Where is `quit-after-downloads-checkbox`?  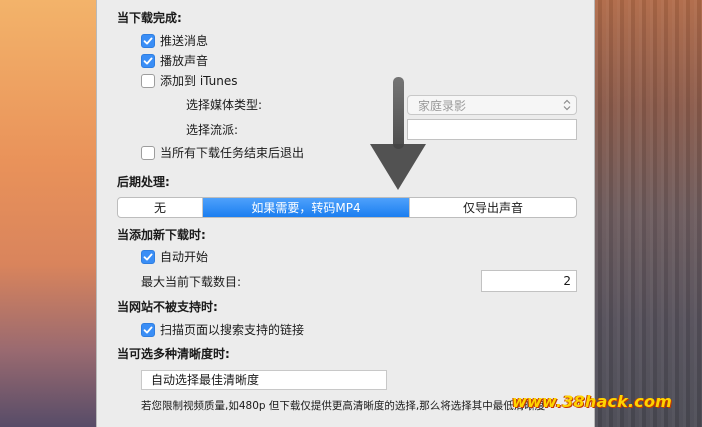
quit-after-downloads-checkbox is located at coordinates (148, 153).